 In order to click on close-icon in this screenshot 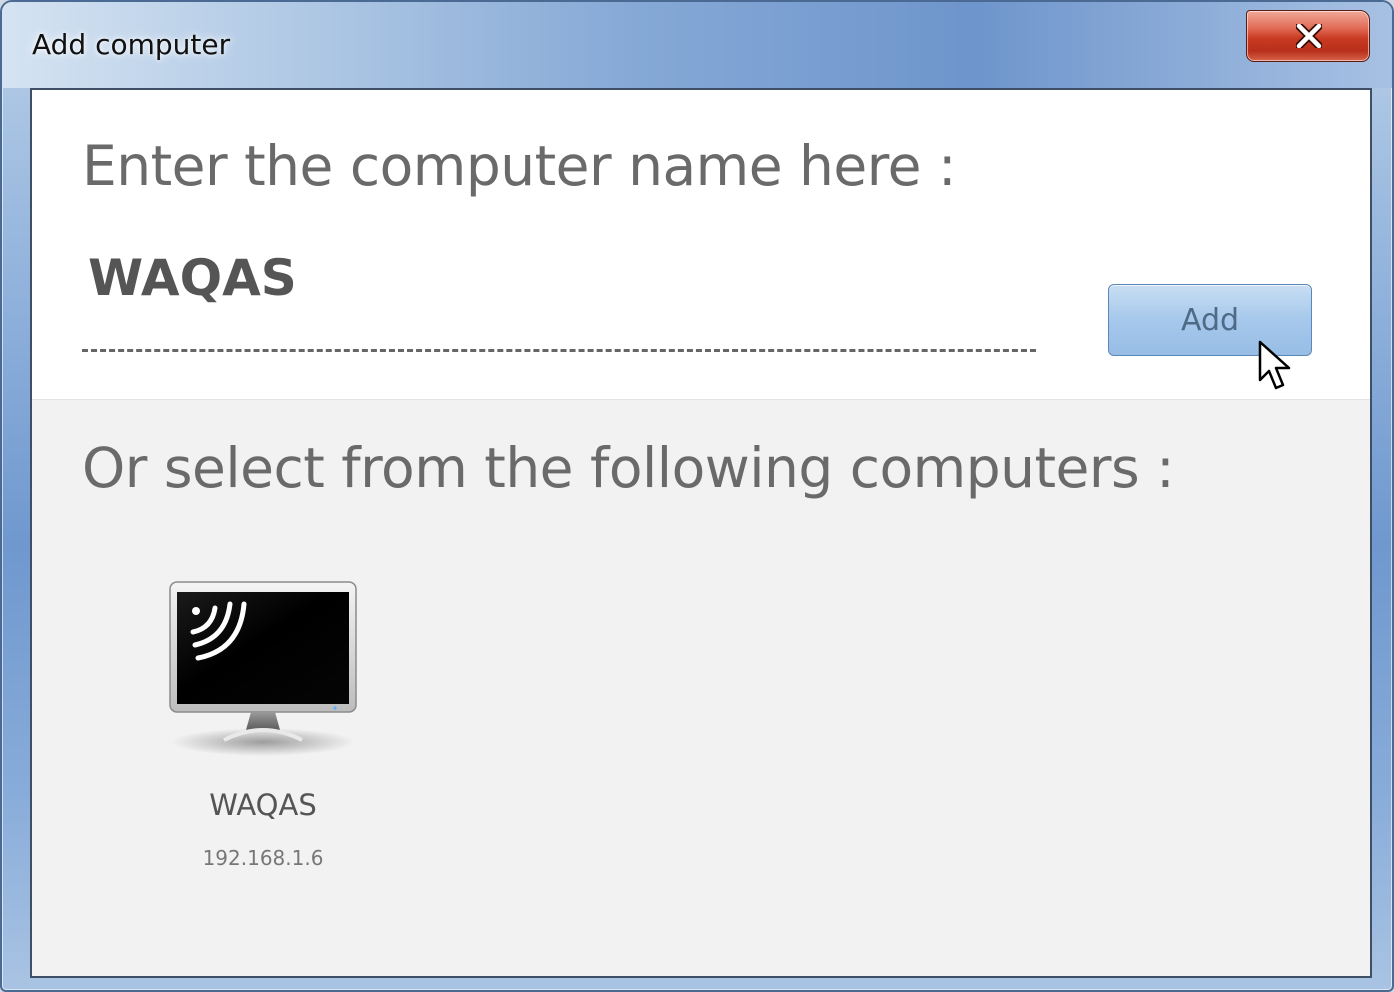, I will do `click(1309, 36)`.